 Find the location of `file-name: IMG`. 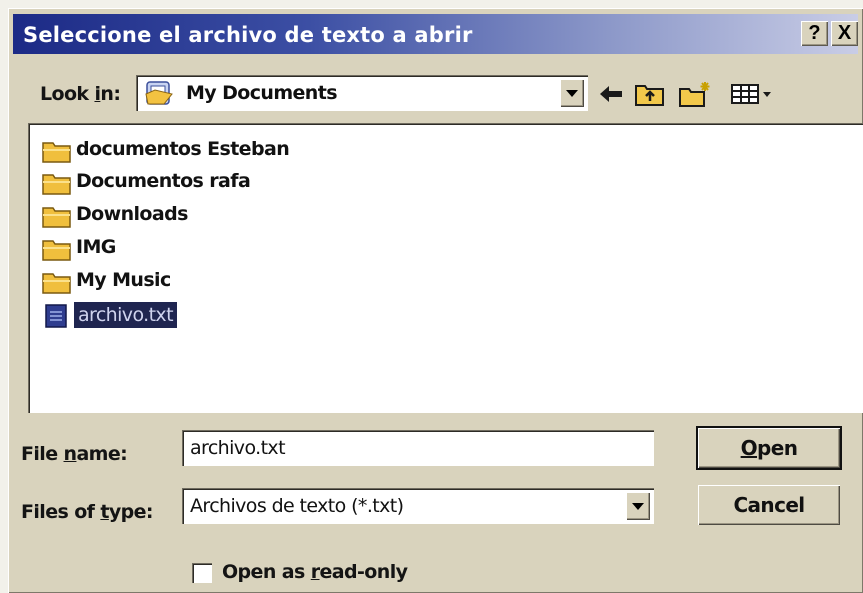

file-name: IMG is located at coordinates (96, 247).